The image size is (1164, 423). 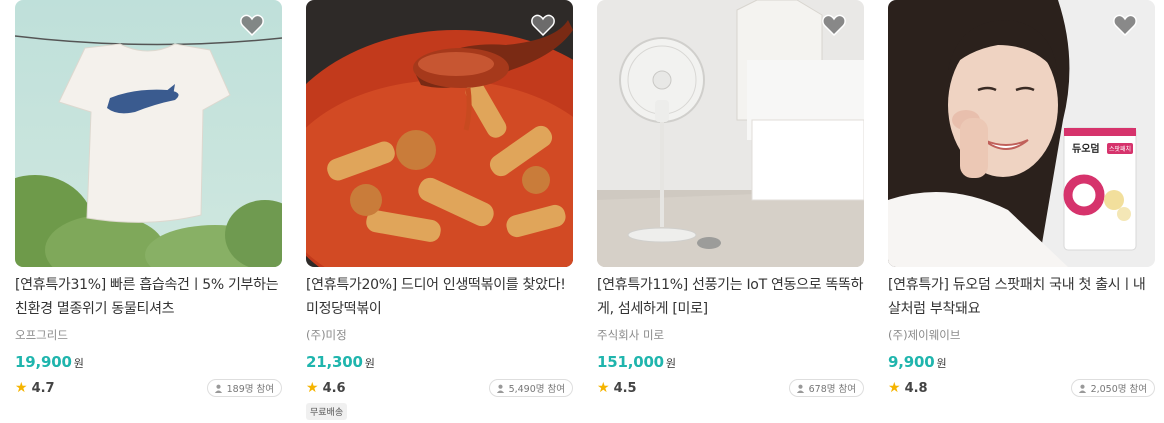 I want to click on meta-row: ★ 4.8 2,050명 참여, so click(x=1021, y=388).